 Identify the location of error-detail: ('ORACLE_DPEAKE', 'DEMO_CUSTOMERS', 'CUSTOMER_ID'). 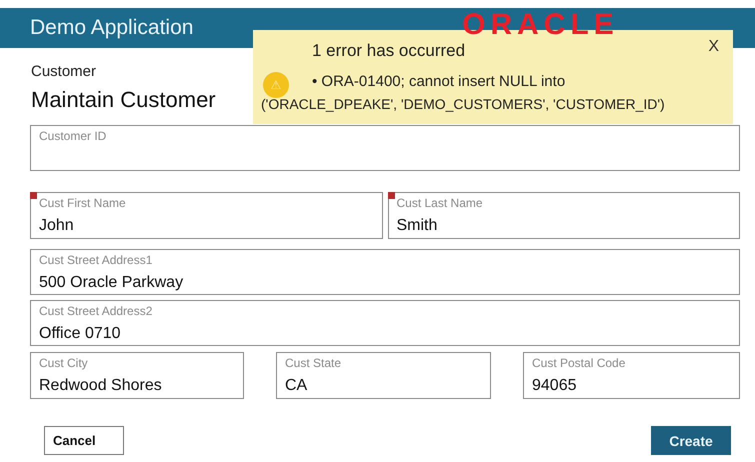
(463, 104).